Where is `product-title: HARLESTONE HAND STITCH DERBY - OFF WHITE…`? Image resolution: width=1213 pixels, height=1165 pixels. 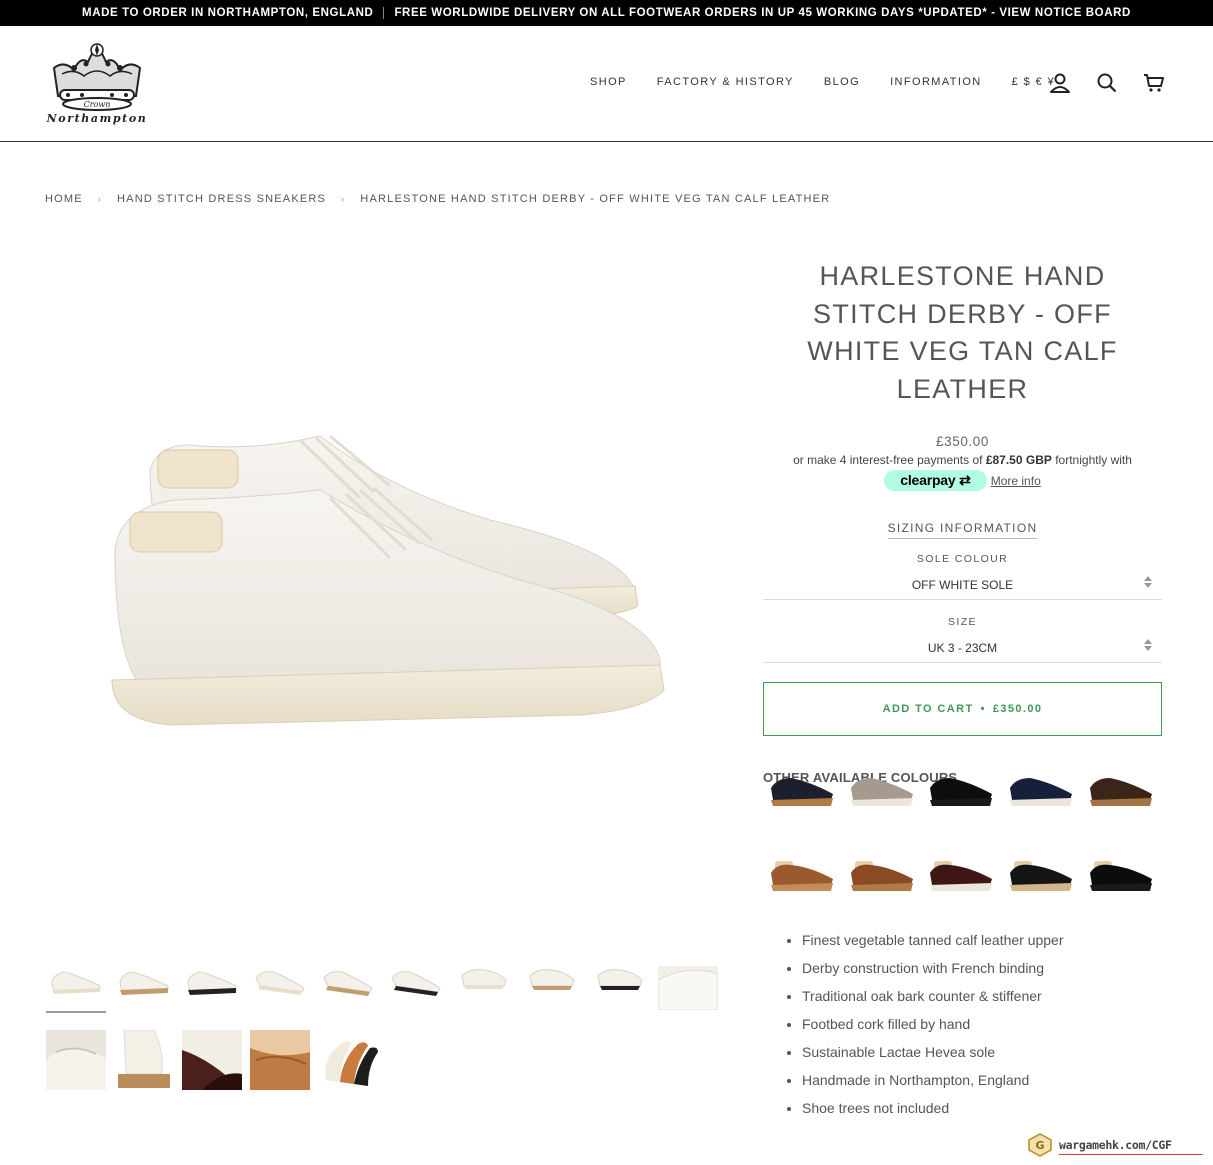
product-title: HARLESTONE HAND STITCH DERBY - OFF WHITE… is located at coordinates (962, 332).